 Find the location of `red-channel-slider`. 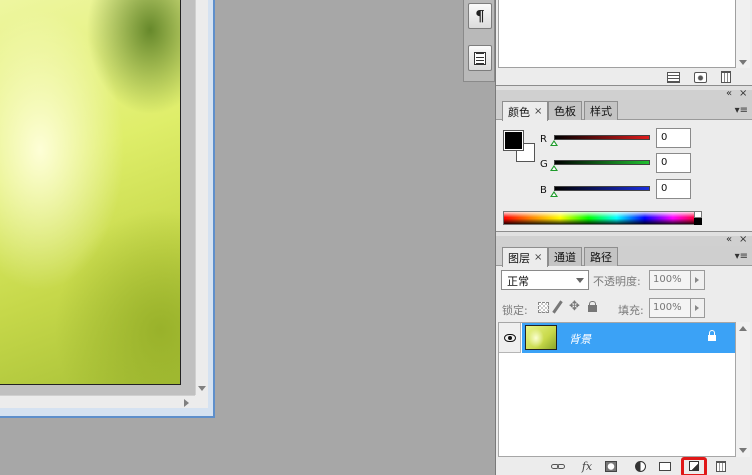

red-channel-slider is located at coordinates (602, 137).